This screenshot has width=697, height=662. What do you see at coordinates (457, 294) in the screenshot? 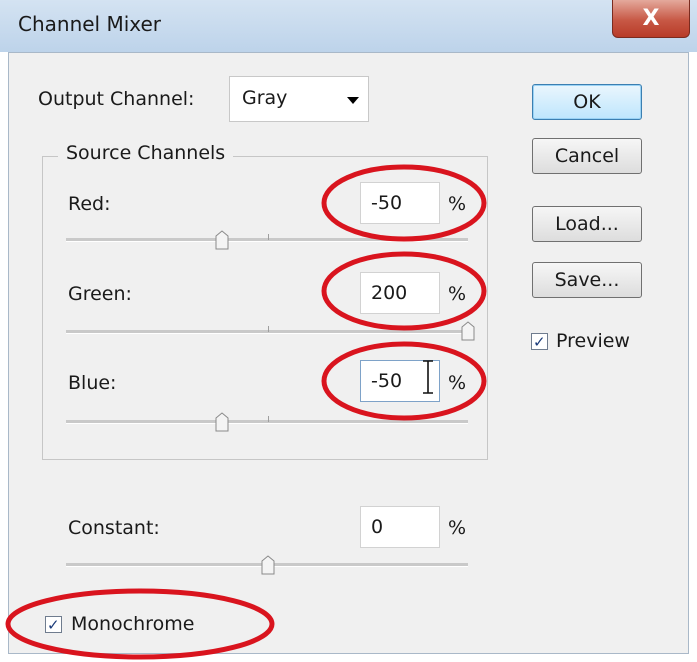
I see `green-percent-label: %` at bounding box center [457, 294].